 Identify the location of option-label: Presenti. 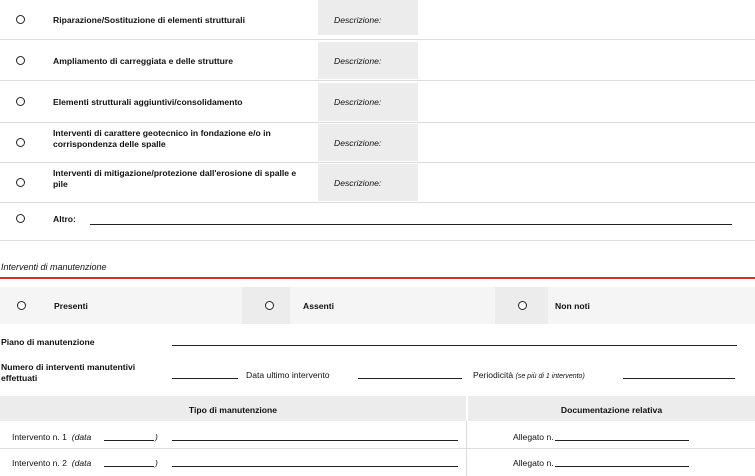
(71, 306).